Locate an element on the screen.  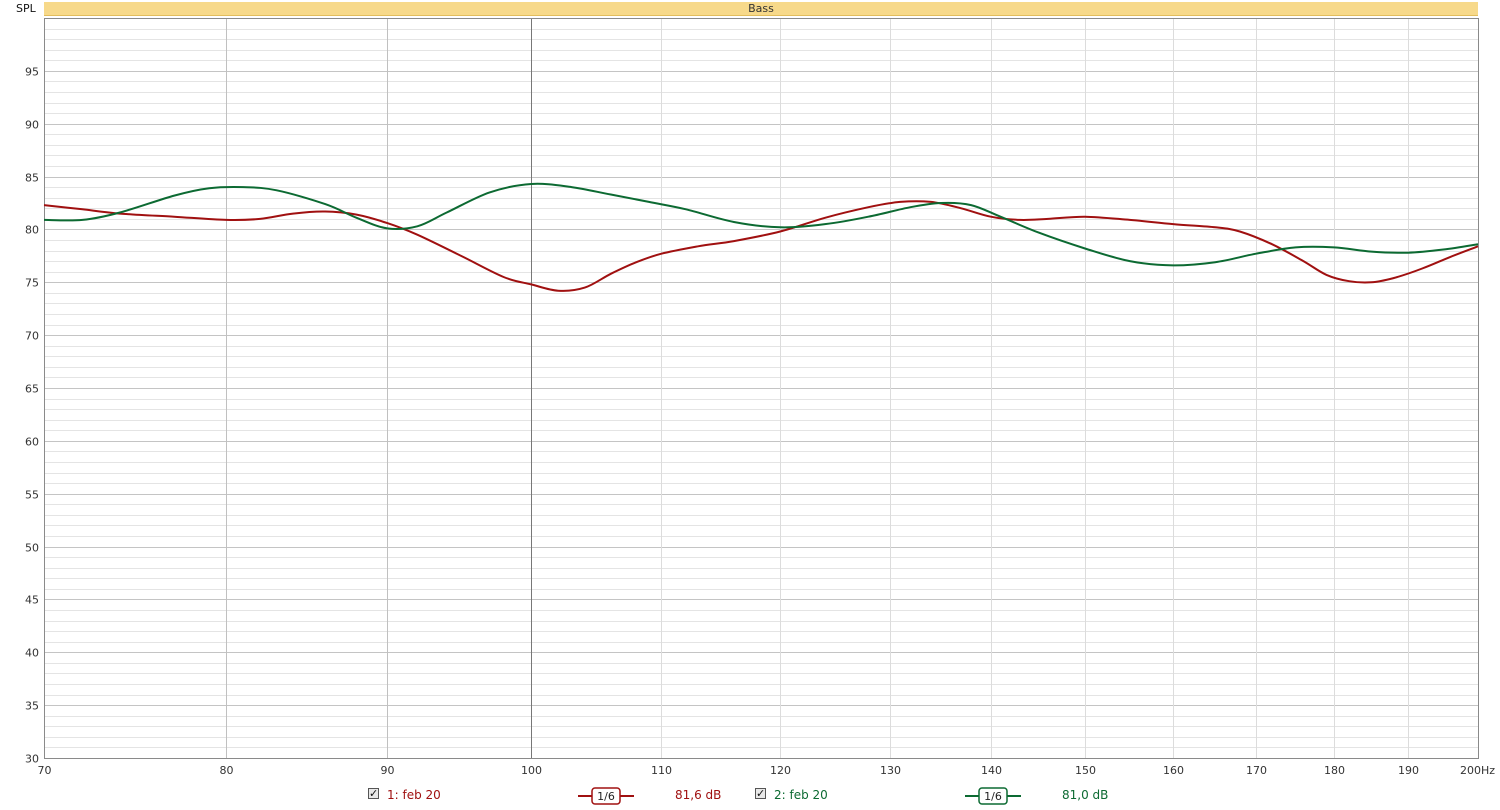
series1-smoothing-button: 1/6 is located at coordinates (606, 796).